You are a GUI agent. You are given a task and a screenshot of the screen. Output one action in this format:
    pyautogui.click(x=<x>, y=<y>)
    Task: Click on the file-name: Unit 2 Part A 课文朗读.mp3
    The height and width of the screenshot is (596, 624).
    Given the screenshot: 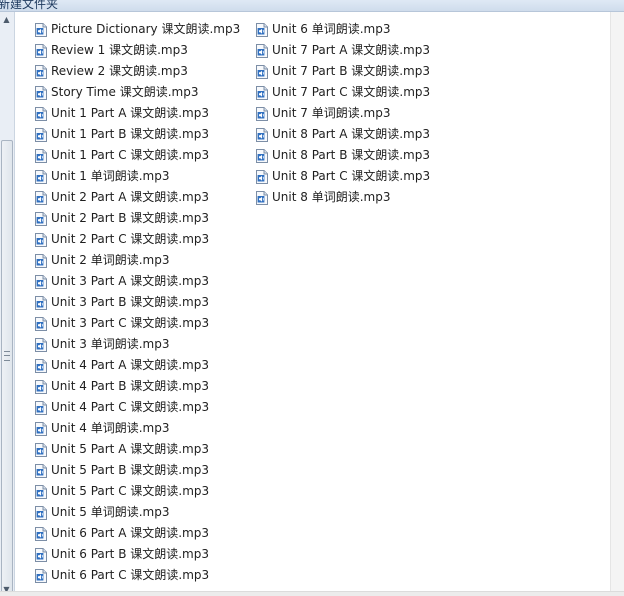 What is the action you would take?
    pyautogui.click(x=130, y=197)
    